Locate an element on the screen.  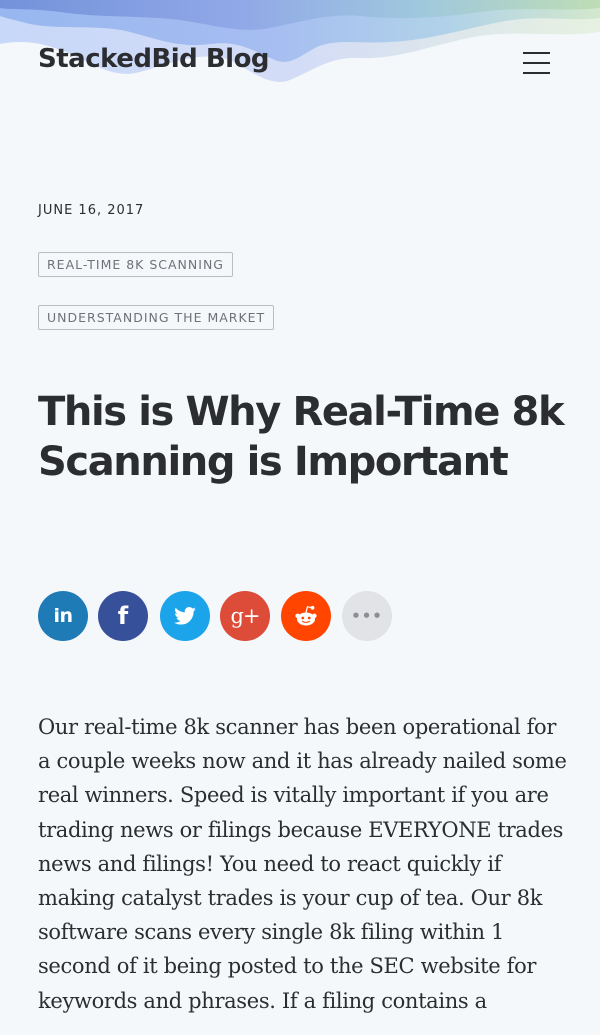
reddit-icon is located at coordinates (306, 615).